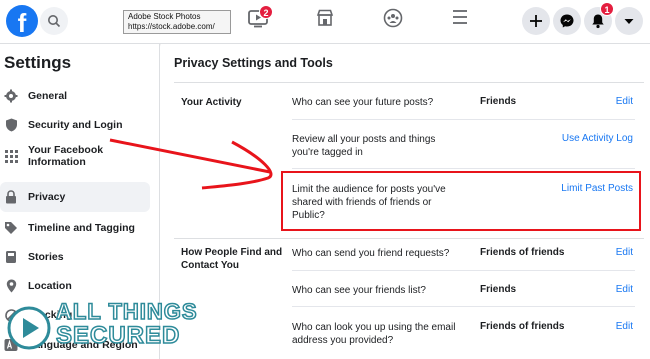 This screenshot has height=359, width=650. What do you see at coordinates (118, 335) in the screenshot?
I see `watermark-line-2: SECURED` at bounding box center [118, 335].